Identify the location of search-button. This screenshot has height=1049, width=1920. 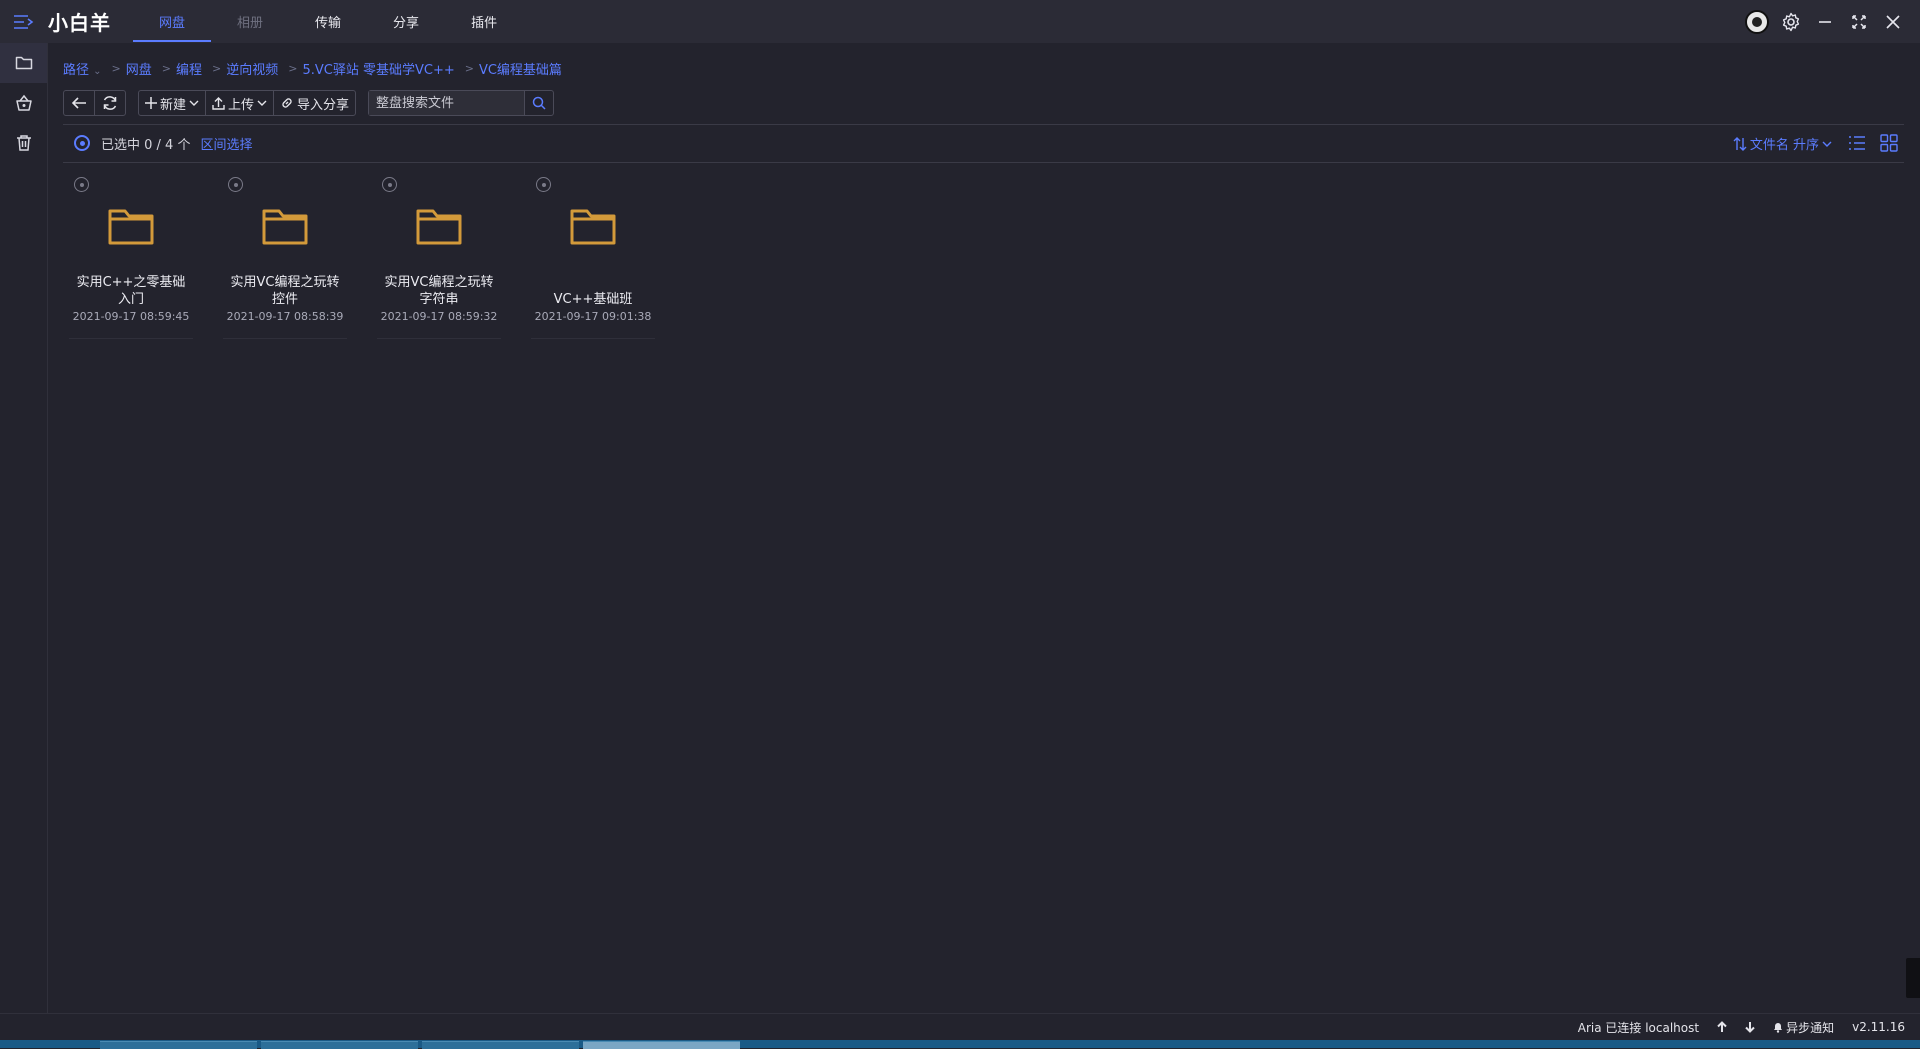
(538, 103).